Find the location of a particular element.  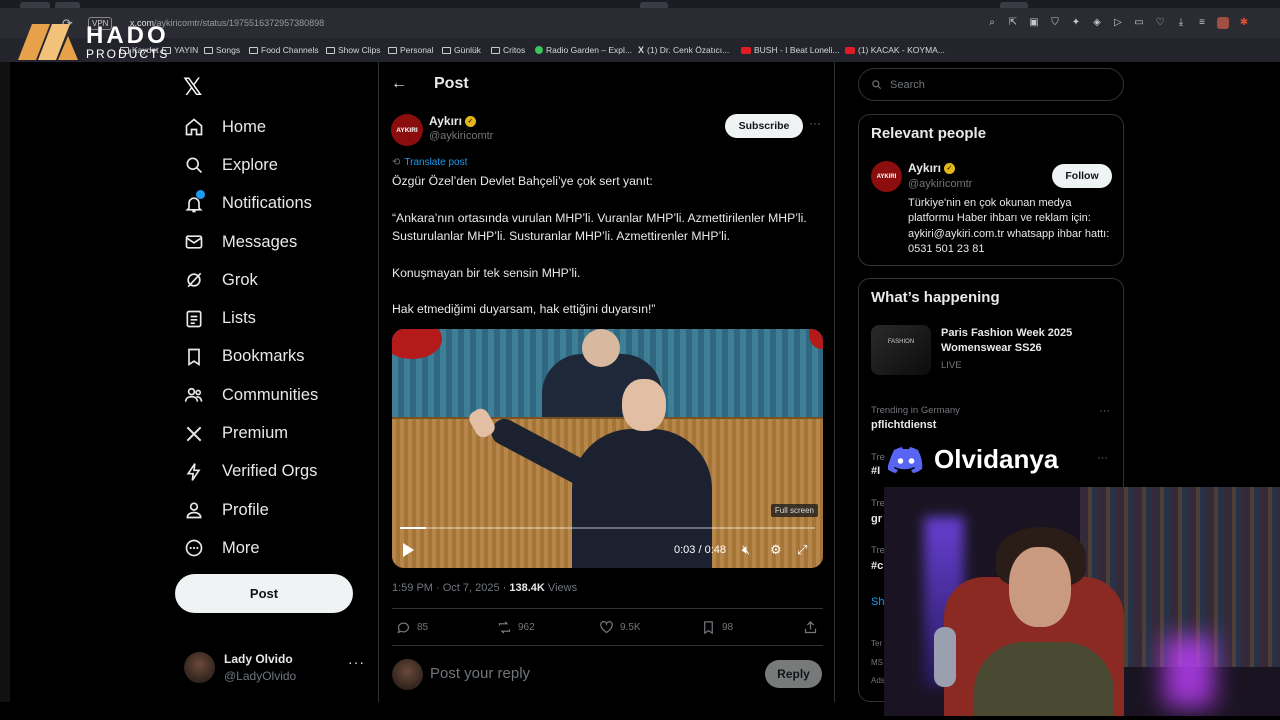

extension-icon: ✦ is located at coordinates (1076, 23).